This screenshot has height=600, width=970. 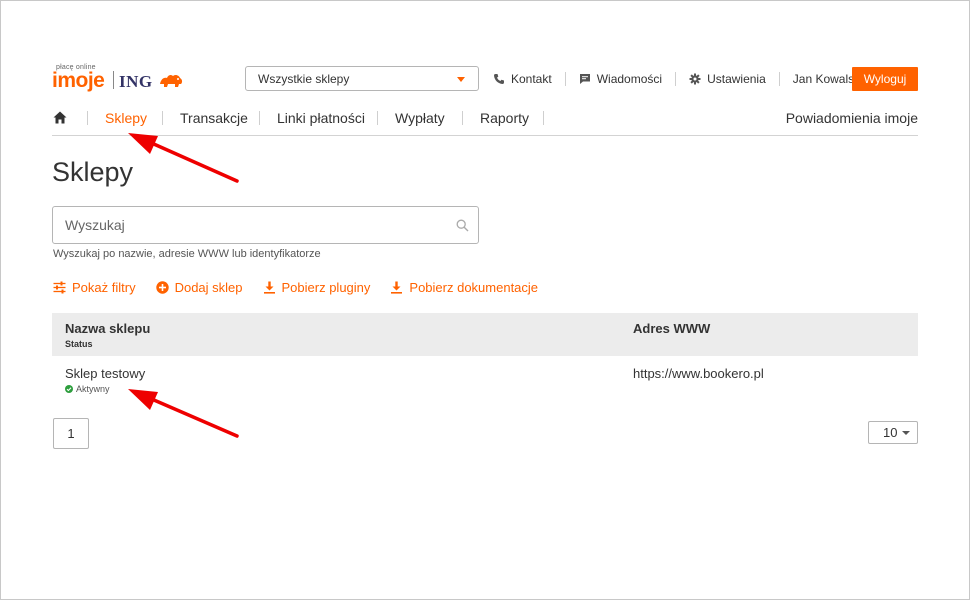 I want to click on messages-link: Wiadomości, so click(x=620, y=79).